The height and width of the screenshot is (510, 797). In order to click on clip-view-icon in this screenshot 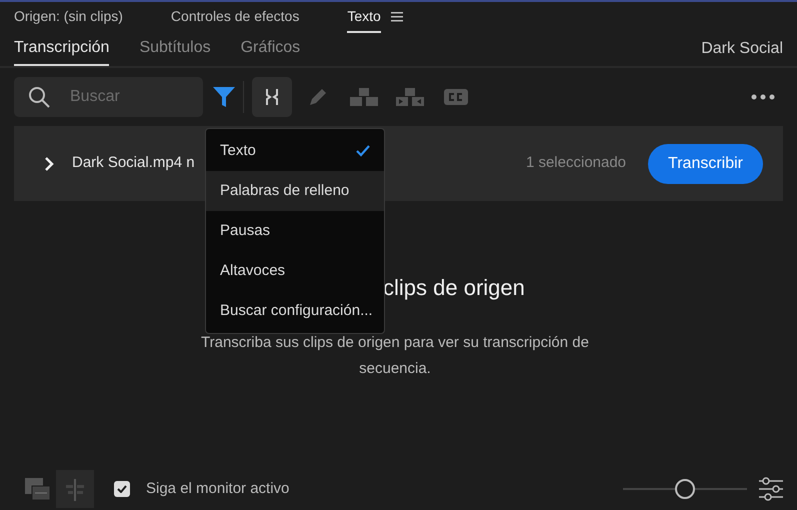, I will do `click(37, 489)`.